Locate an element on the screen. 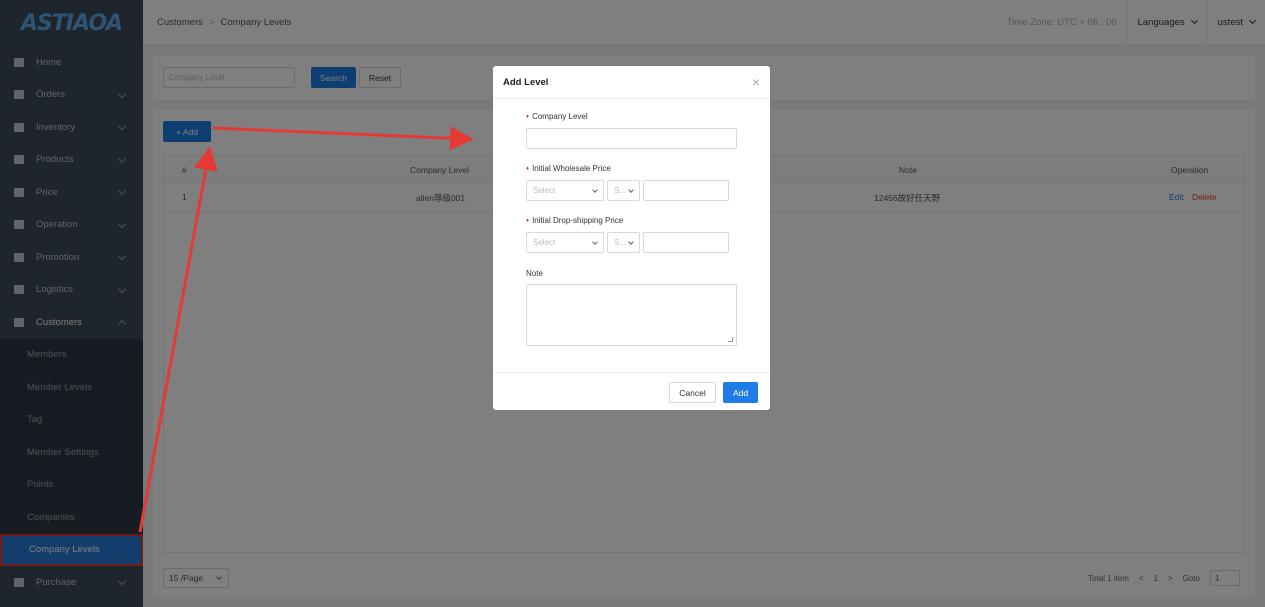 This screenshot has height=607, width=1265. cancel-button: Cancel is located at coordinates (692, 392).